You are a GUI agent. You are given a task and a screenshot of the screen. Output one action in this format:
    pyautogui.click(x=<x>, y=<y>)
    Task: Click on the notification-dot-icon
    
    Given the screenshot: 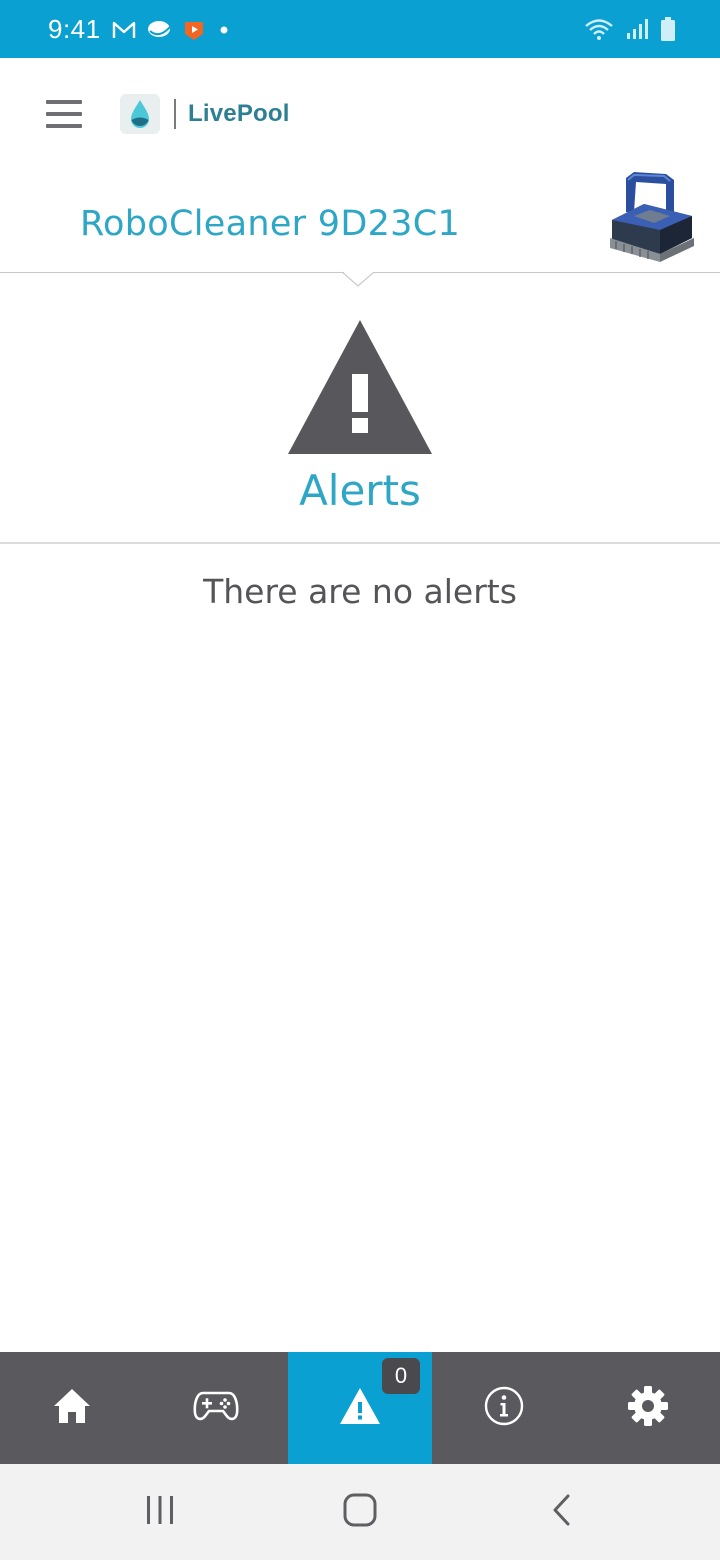 What is the action you would take?
    pyautogui.click(x=224, y=30)
    